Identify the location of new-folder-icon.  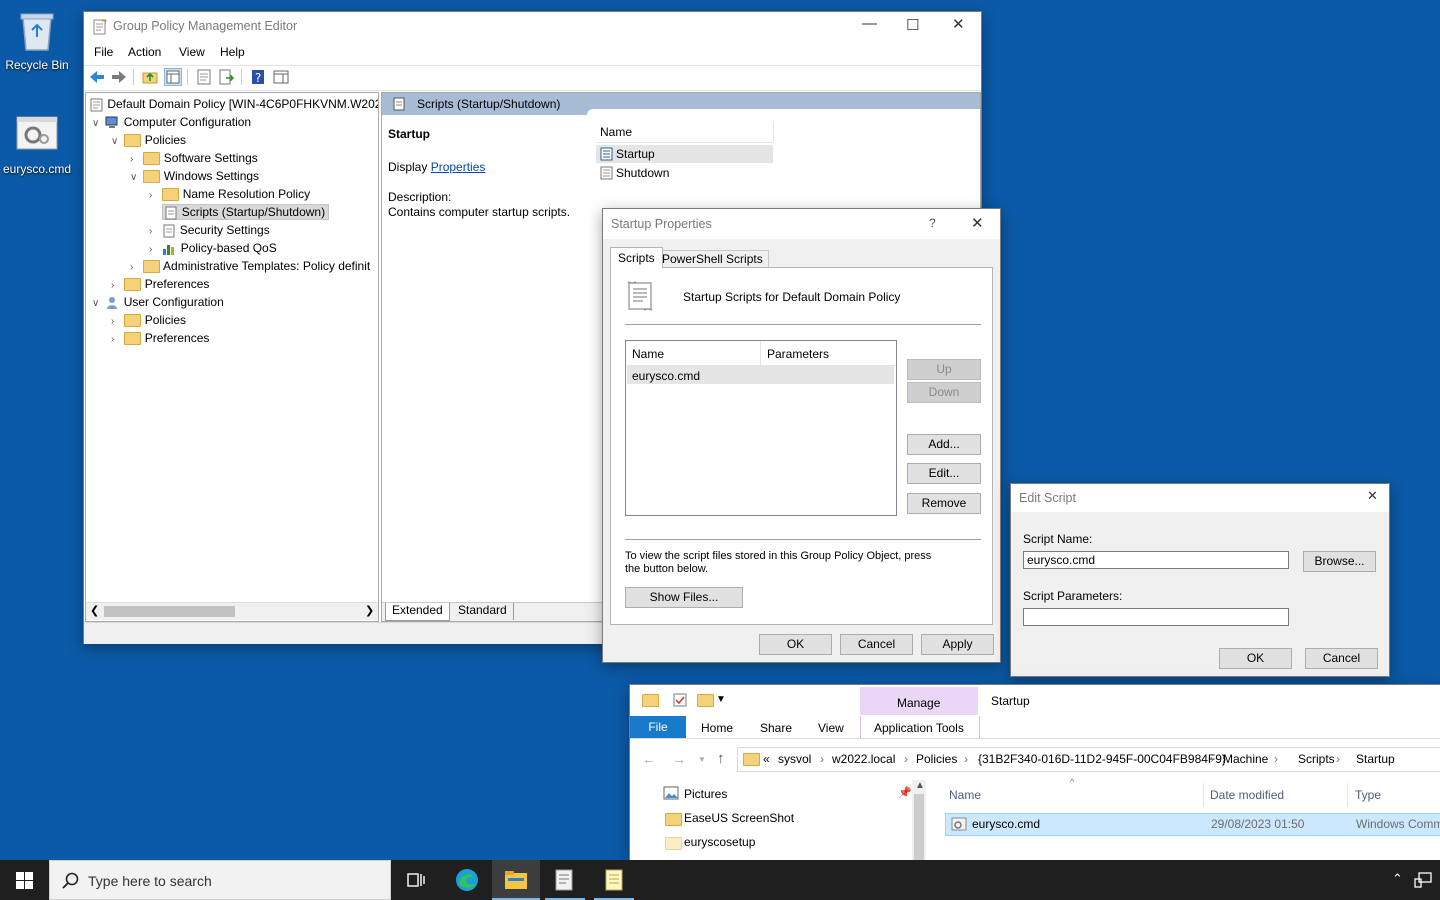
(705, 700).